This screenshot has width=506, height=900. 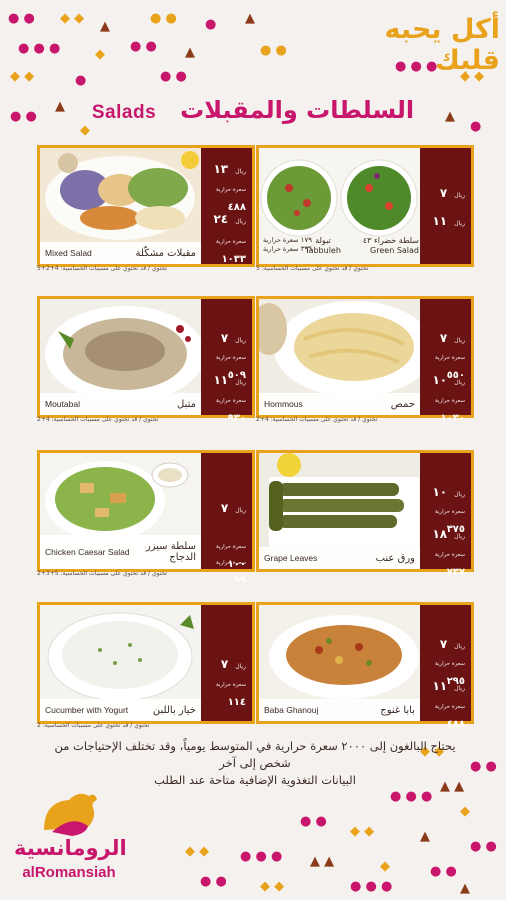 What do you see at coordinates (397, 710) in the screenshot?
I see `dish-name-ar: بابا غنوج` at bounding box center [397, 710].